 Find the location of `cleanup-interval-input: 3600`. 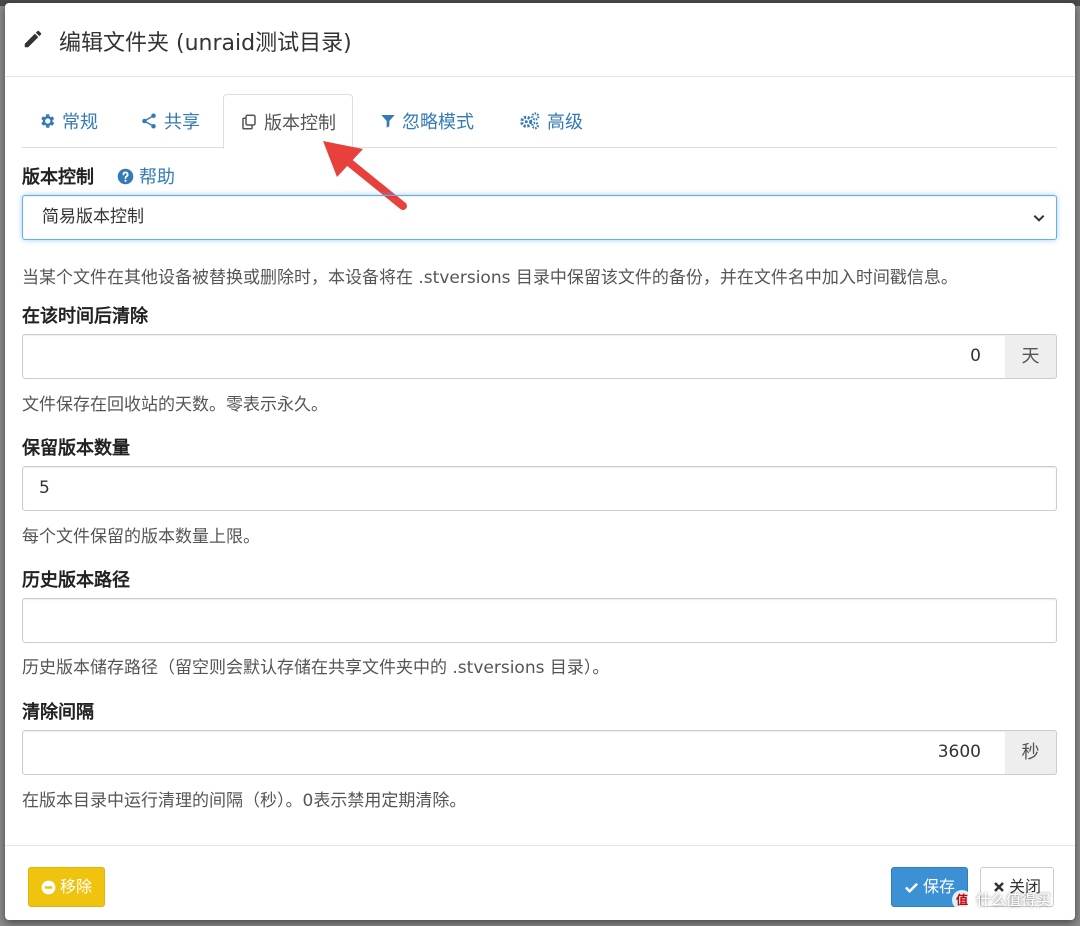

cleanup-interval-input: 3600 is located at coordinates (514, 752).